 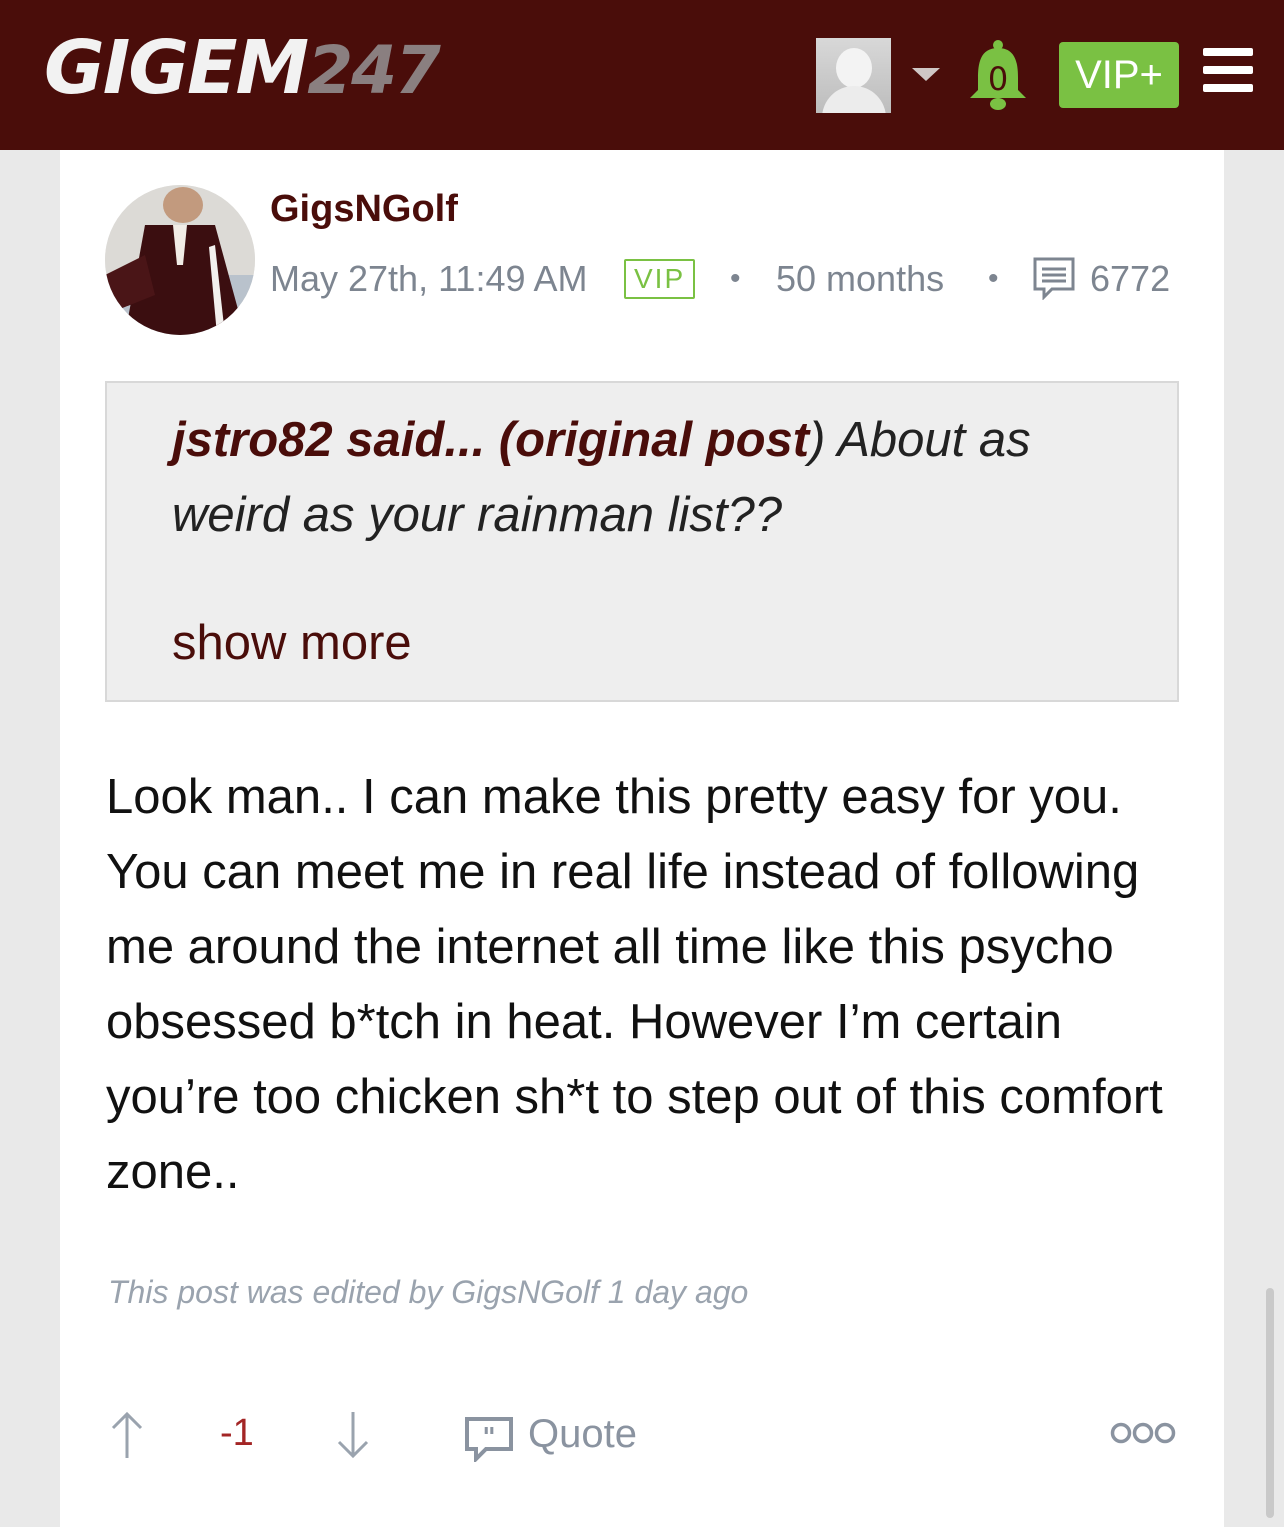 I want to click on quote-icon: ", so click(x=489, y=1440).